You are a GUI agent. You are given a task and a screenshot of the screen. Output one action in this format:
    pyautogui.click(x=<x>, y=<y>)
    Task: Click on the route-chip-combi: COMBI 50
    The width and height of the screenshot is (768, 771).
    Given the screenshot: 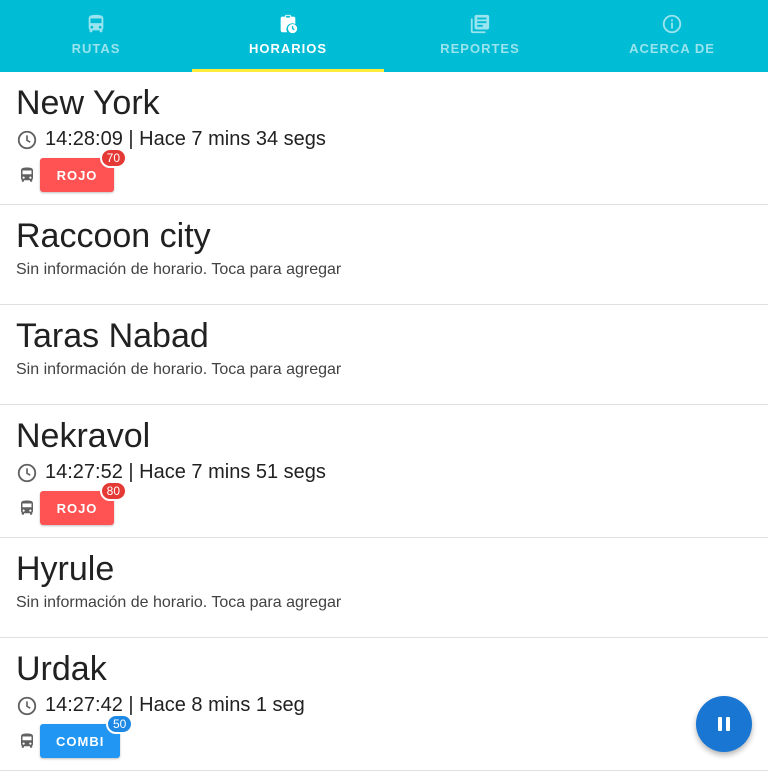 What is the action you would take?
    pyautogui.click(x=87, y=736)
    